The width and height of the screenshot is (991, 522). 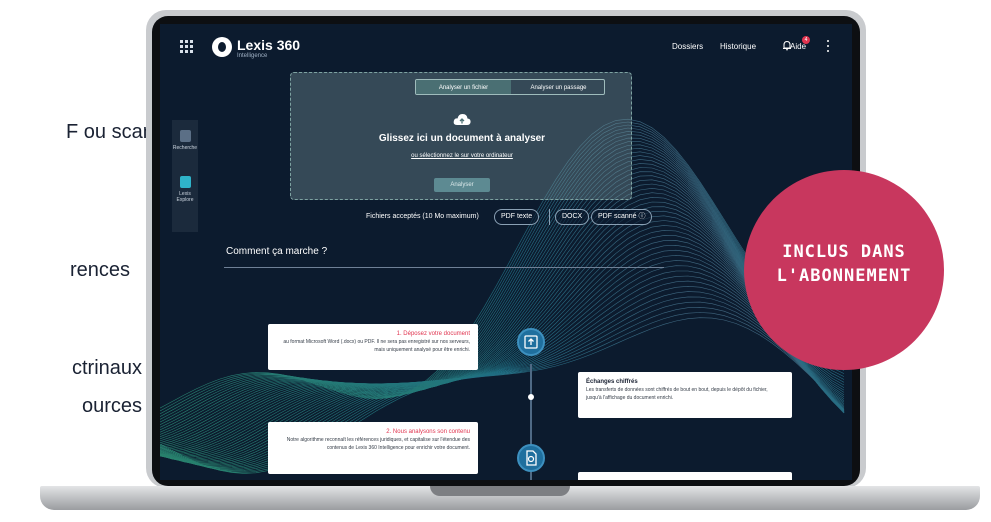 What do you see at coordinates (269, 45) in the screenshot?
I see `logo-name: Lexis 360` at bounding box center [269, 45].